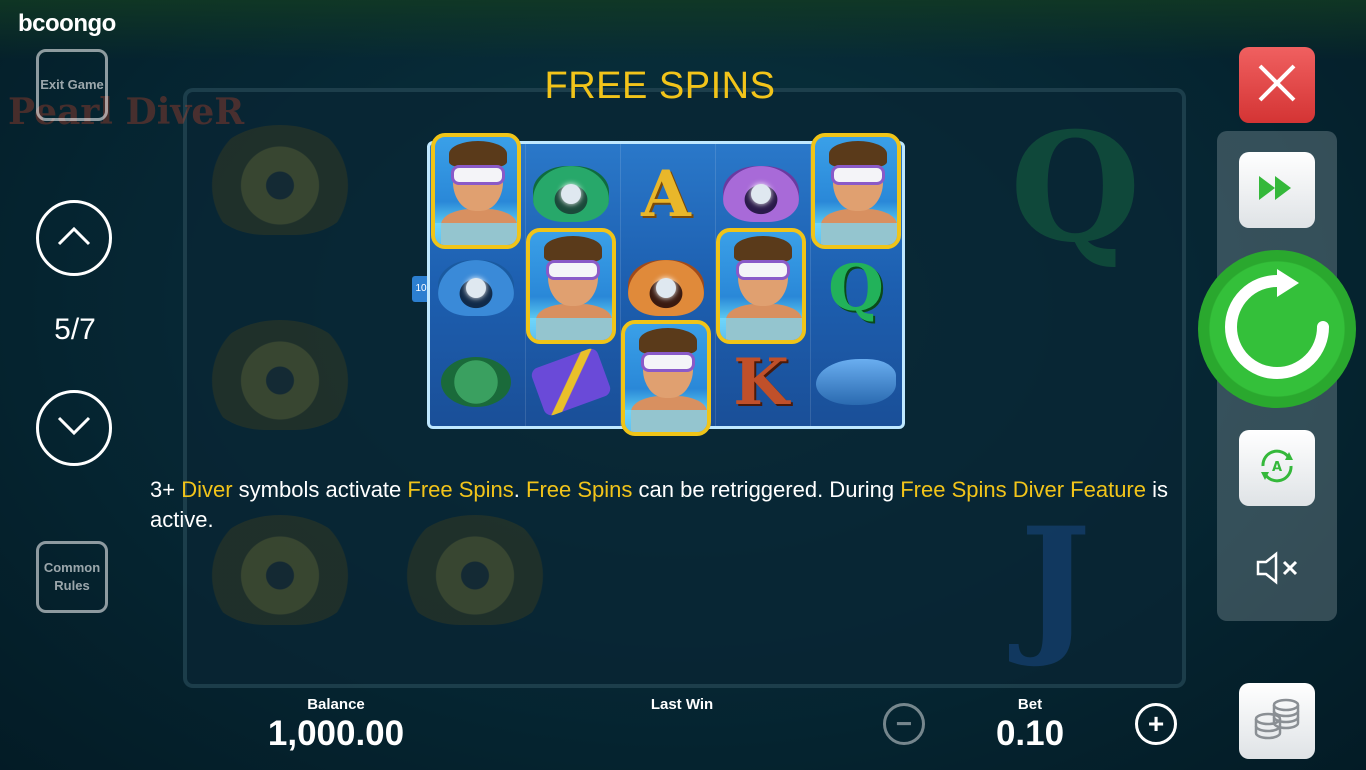 The image size is (1366, 770). What do you see at coordinates (683, 30) in the screenshot?
I see `background-foliage` at bounding box center [683, 30].